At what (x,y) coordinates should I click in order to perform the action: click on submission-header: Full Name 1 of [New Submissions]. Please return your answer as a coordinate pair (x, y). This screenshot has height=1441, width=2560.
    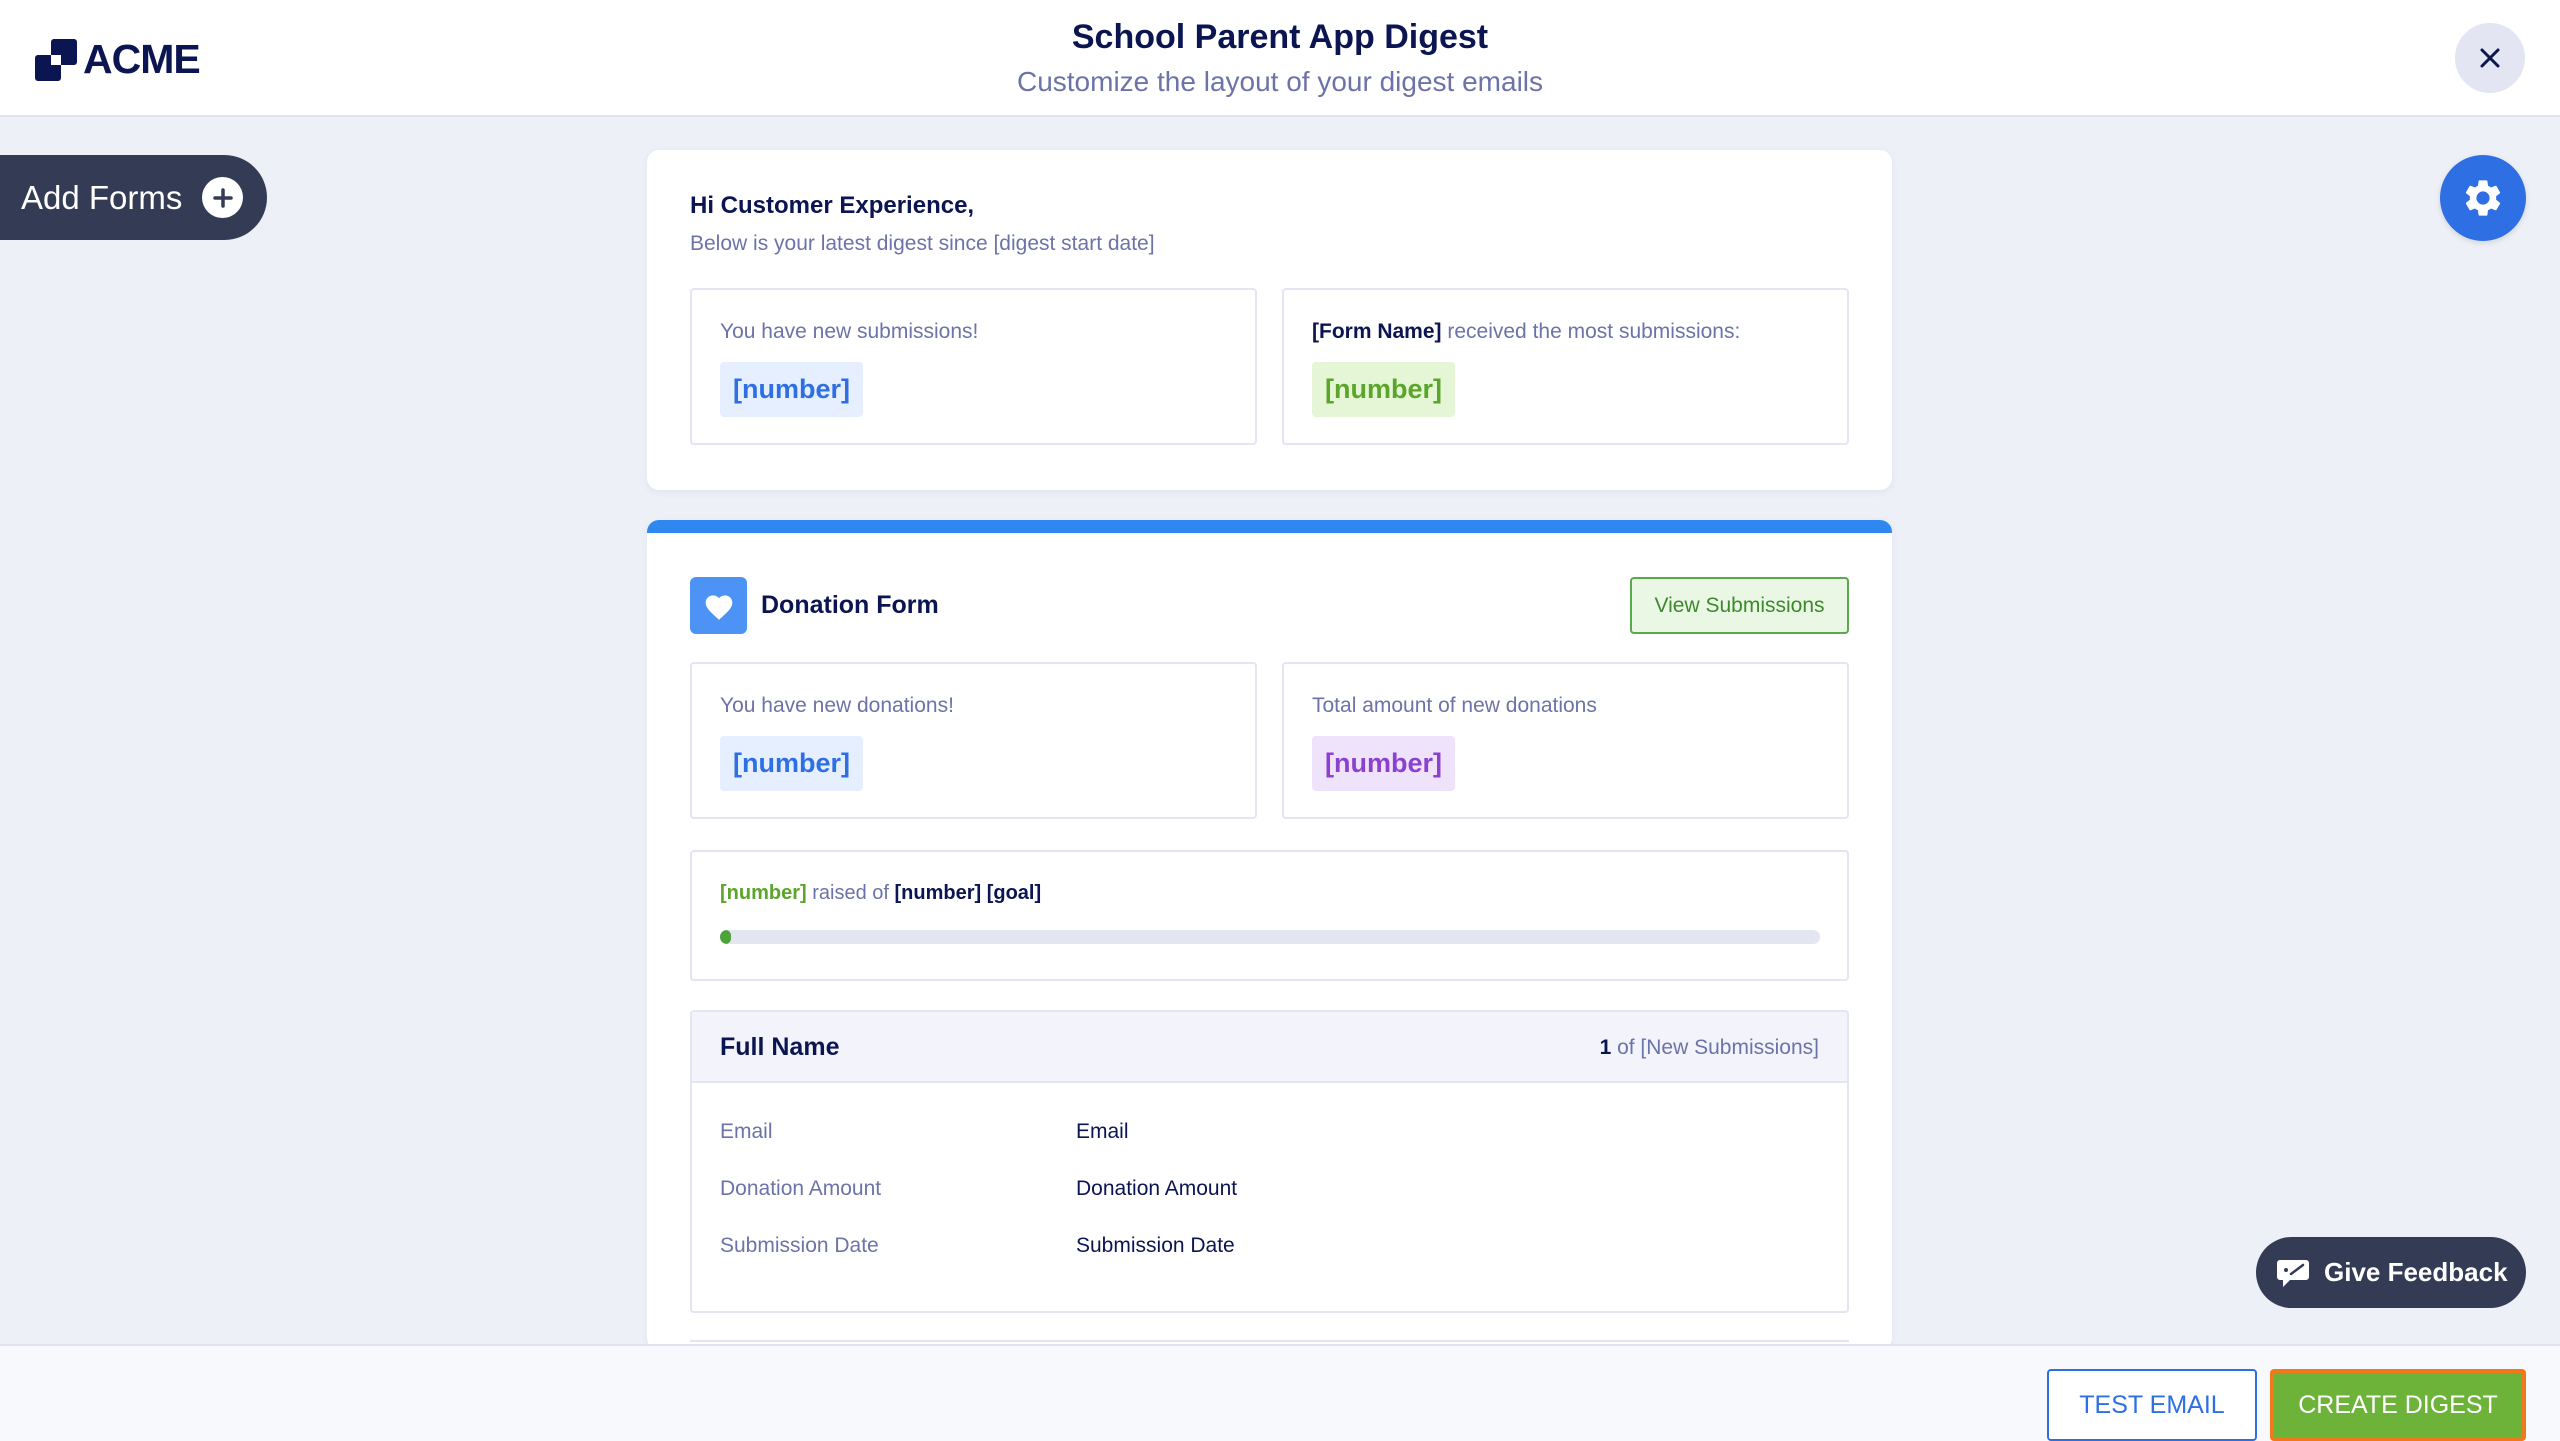
    Looking at the image, I should click on (1269, 1047).